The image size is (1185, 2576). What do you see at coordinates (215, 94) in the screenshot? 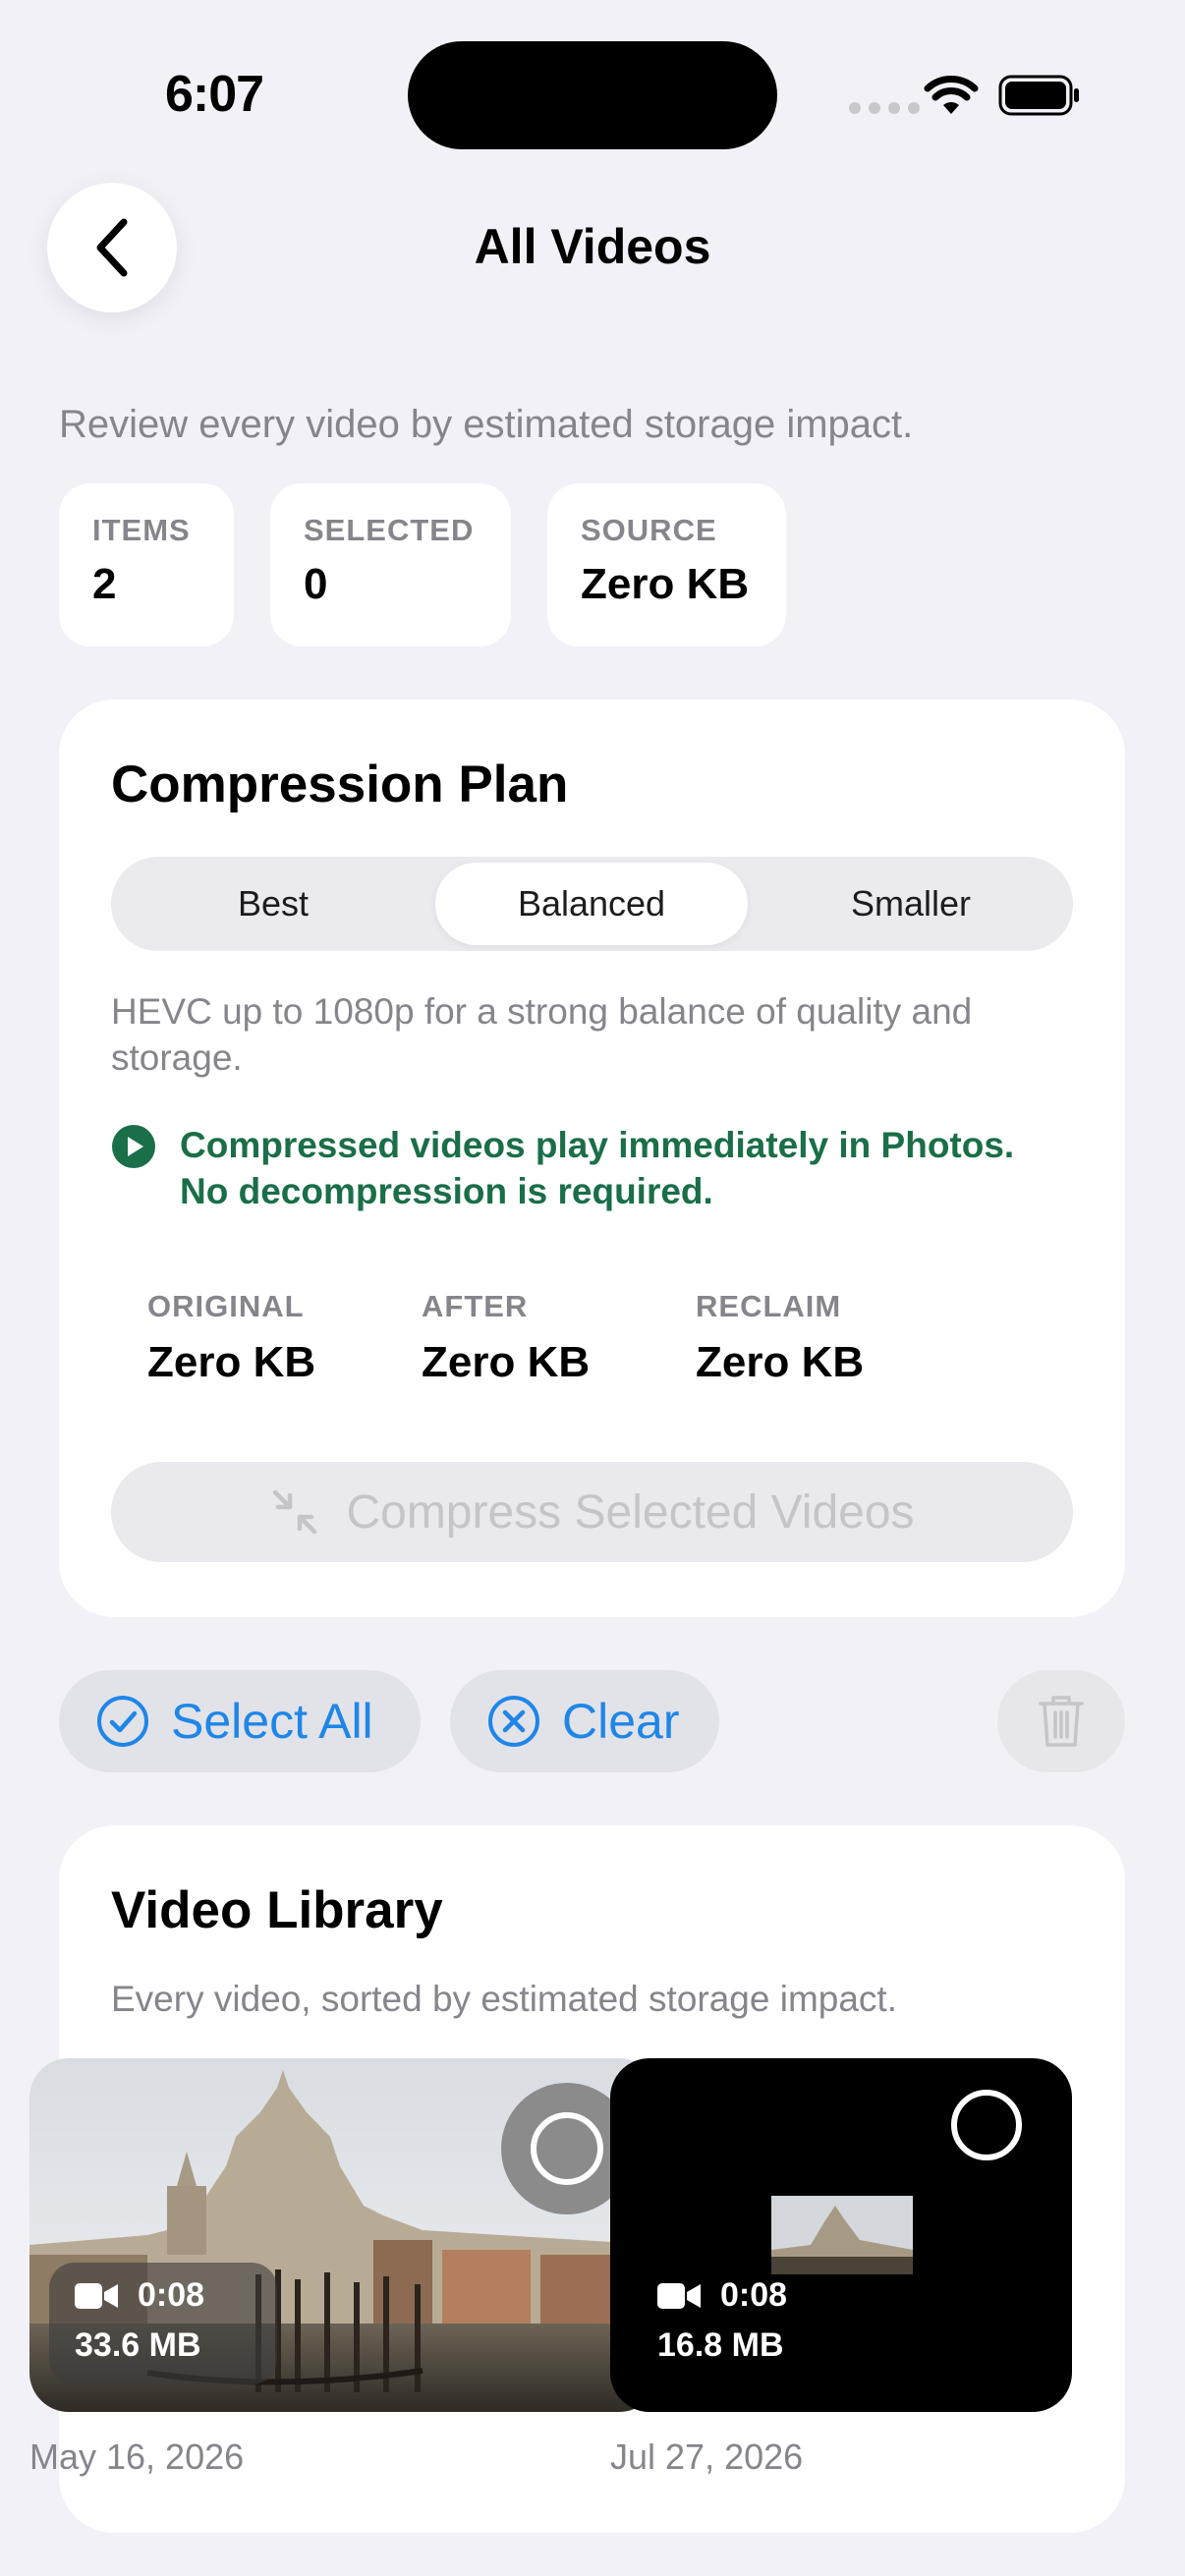
I see `status-time: 6:07` at bounding box center [215, 94].